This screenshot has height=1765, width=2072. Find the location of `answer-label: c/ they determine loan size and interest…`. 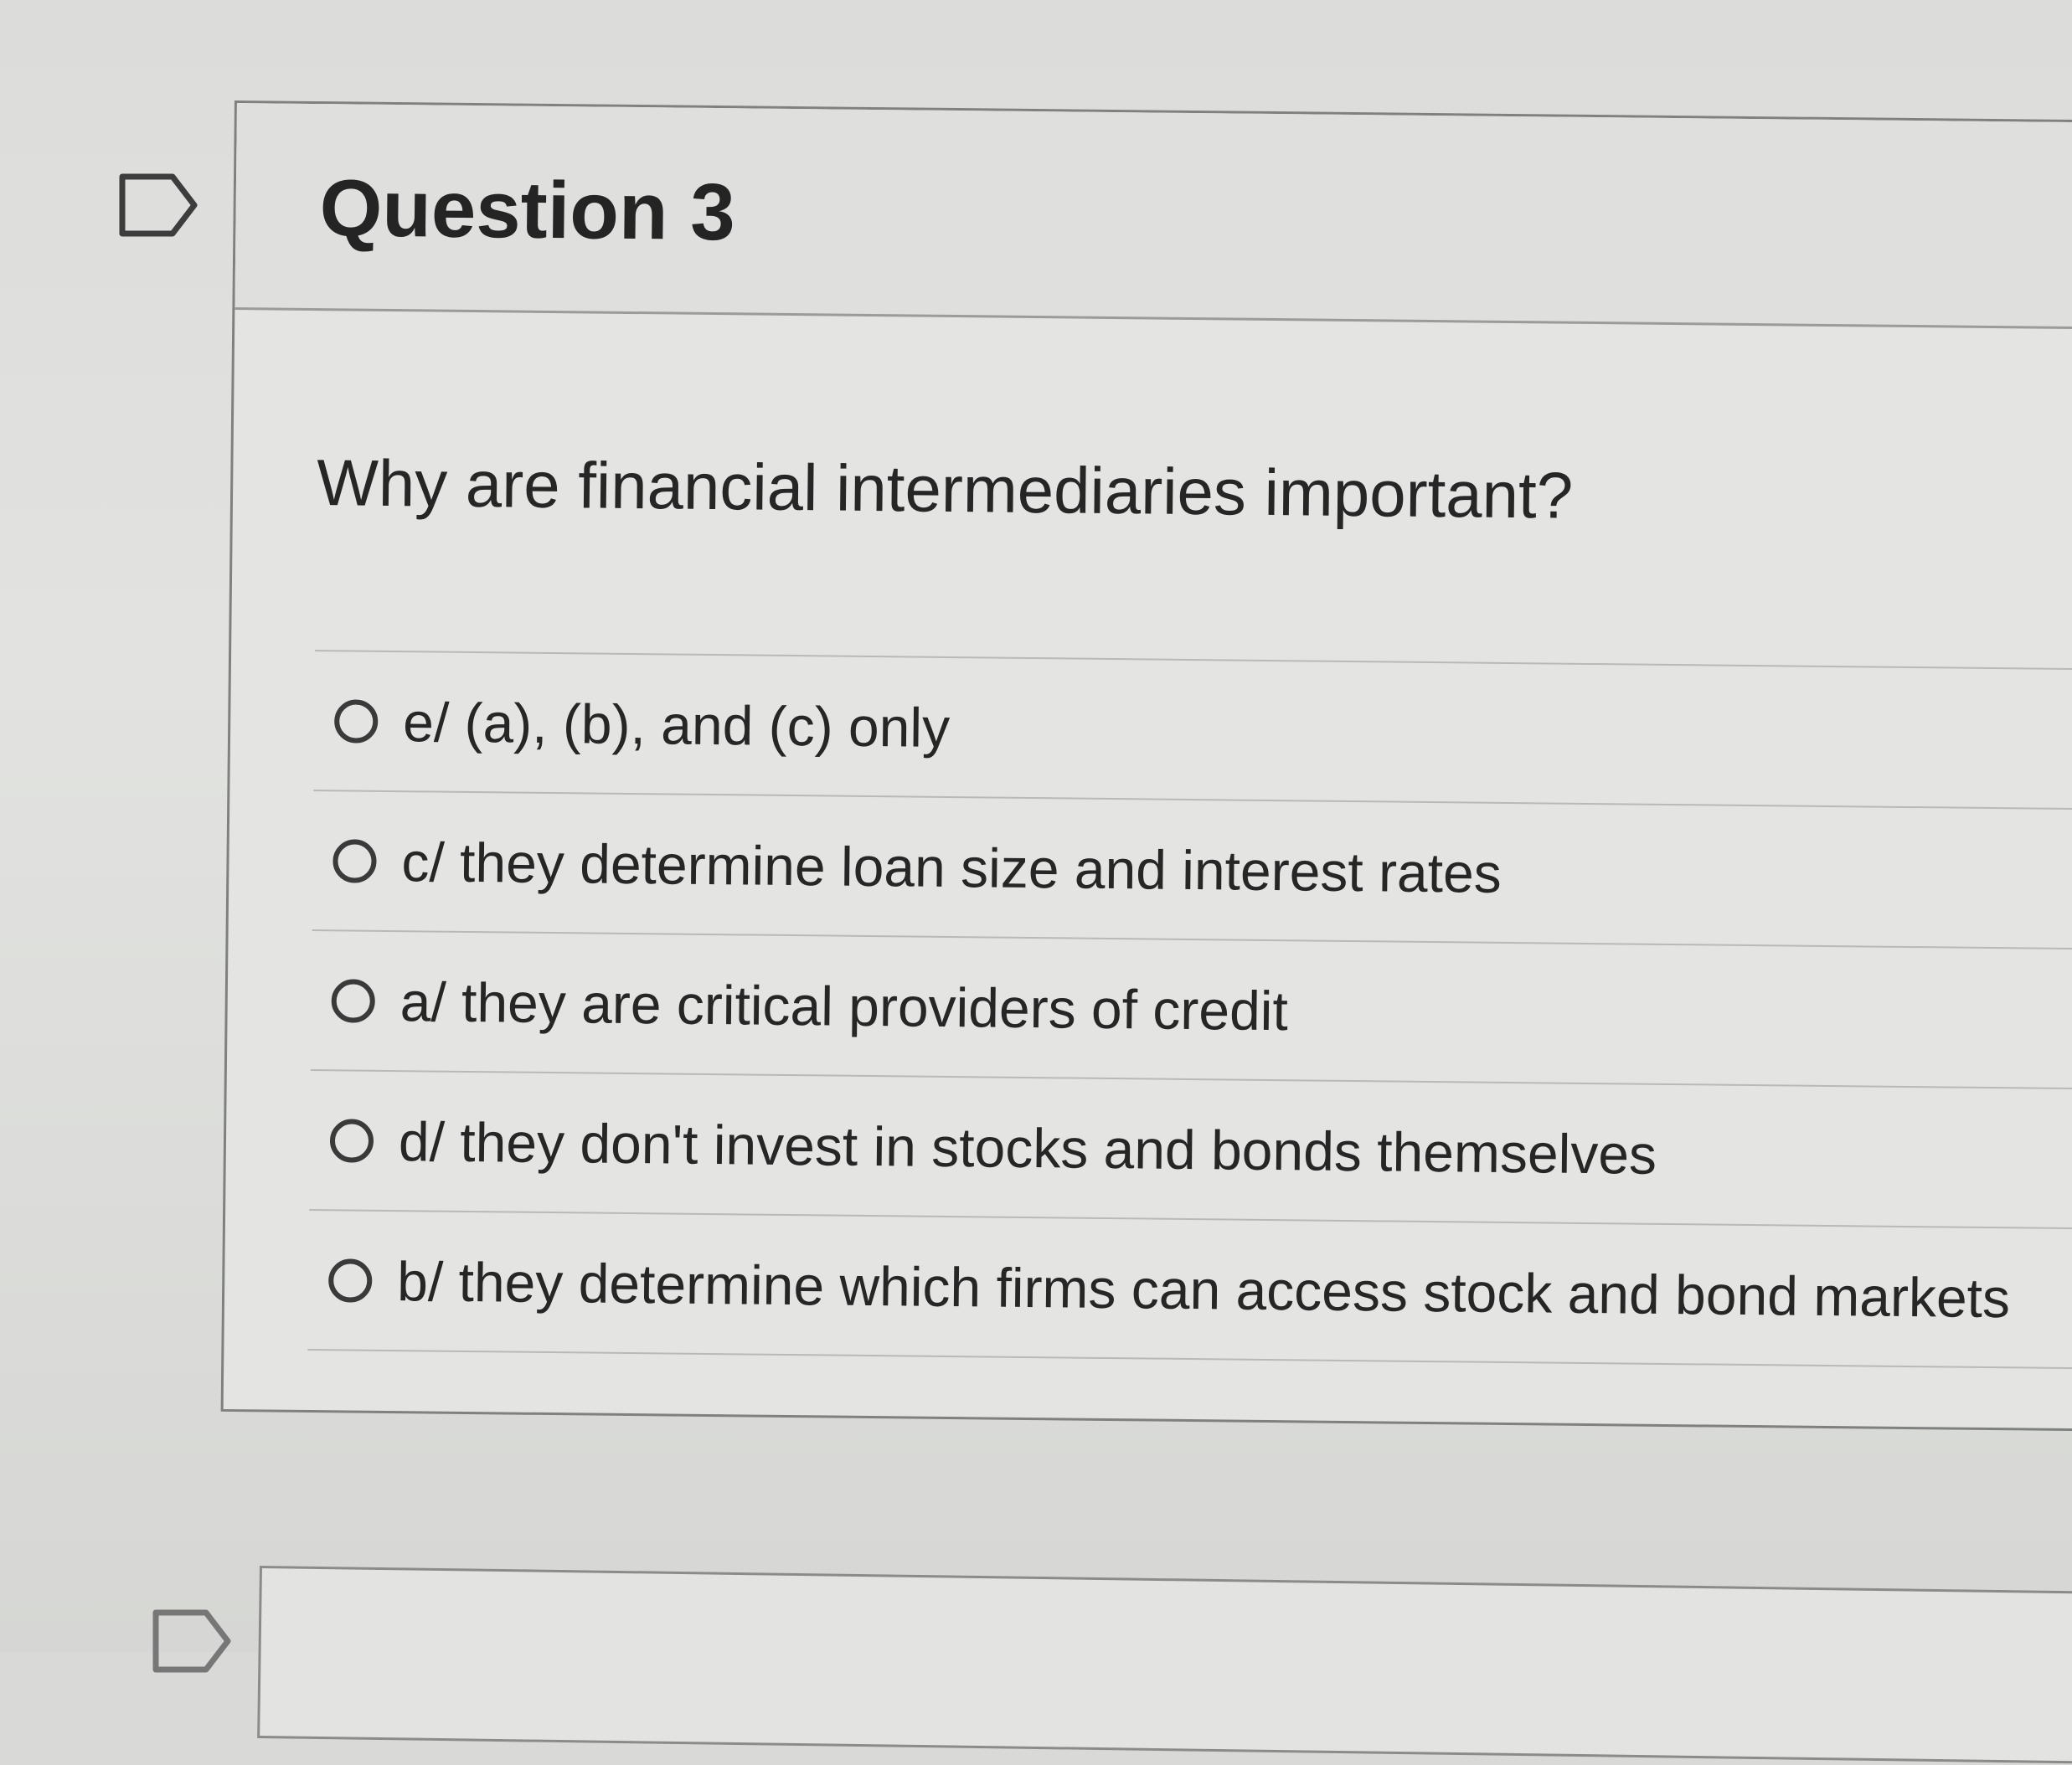

answer-label: c/ they determine loan size and interest… is located at coordinates (951, 867).